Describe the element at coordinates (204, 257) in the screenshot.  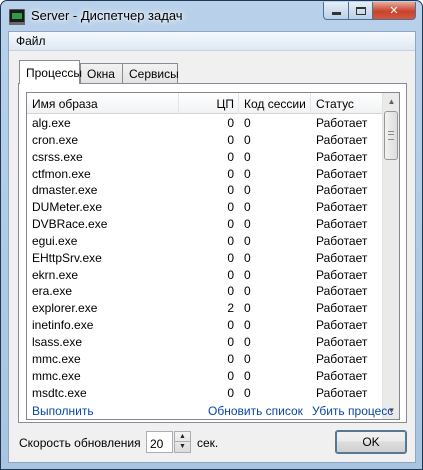
I see `table-row: EHttpSrv.exe 0 0 Работает` at that location.